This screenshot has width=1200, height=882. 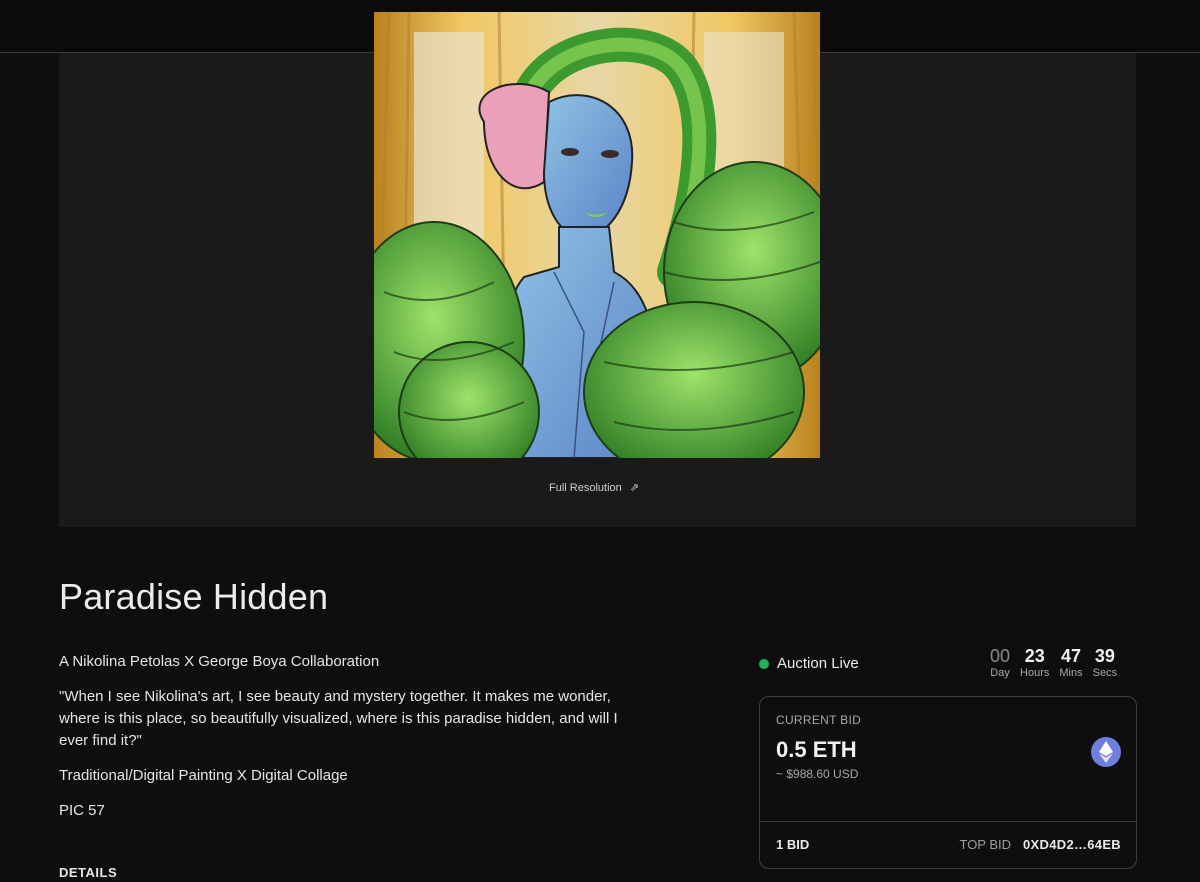 I want to click on countdown-value: 23, so click(x=1034, y=656).